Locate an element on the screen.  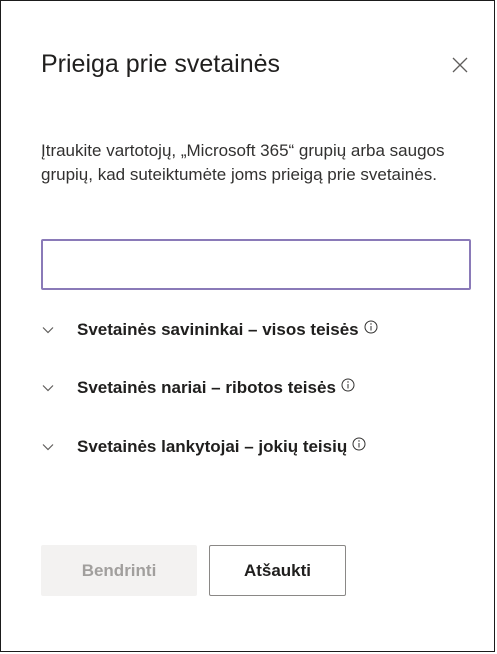
group-row-owners: Svetainės savininkai – visos teisės is located at coordinates (209, 330).